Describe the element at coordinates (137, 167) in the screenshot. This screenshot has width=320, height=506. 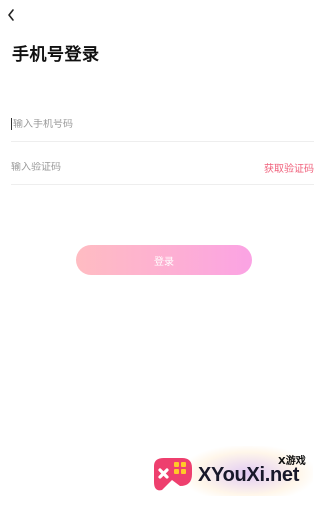
I see `code-input` at that location.